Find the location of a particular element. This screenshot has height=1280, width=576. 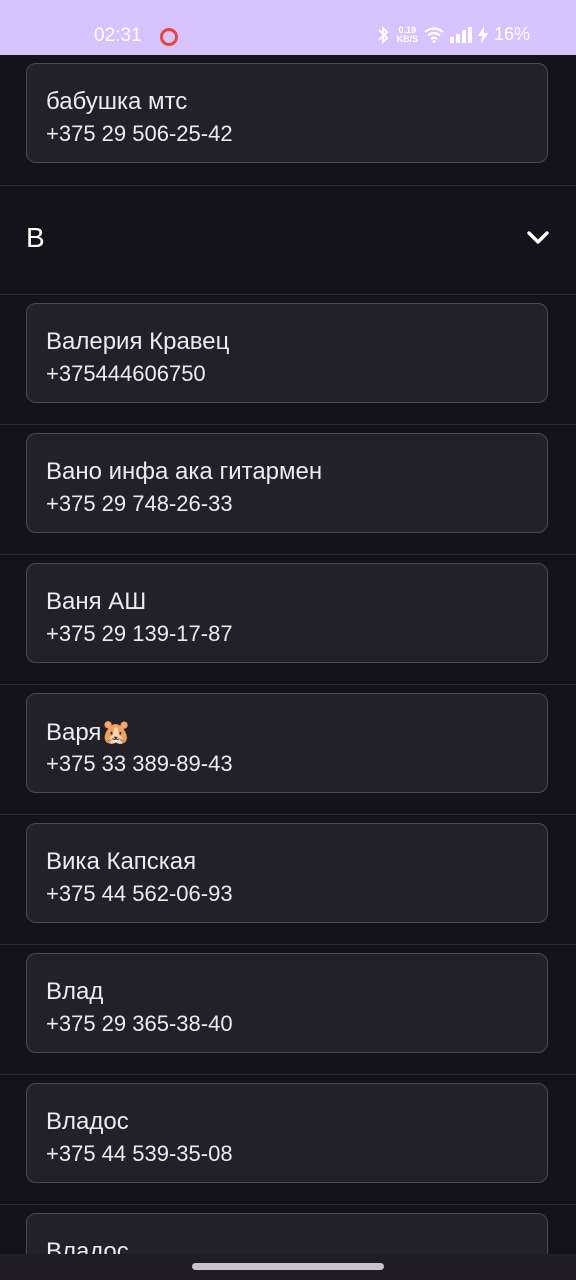

contact-card: Валерия Кравец +375444606750 is located at coordinates (287, 353).